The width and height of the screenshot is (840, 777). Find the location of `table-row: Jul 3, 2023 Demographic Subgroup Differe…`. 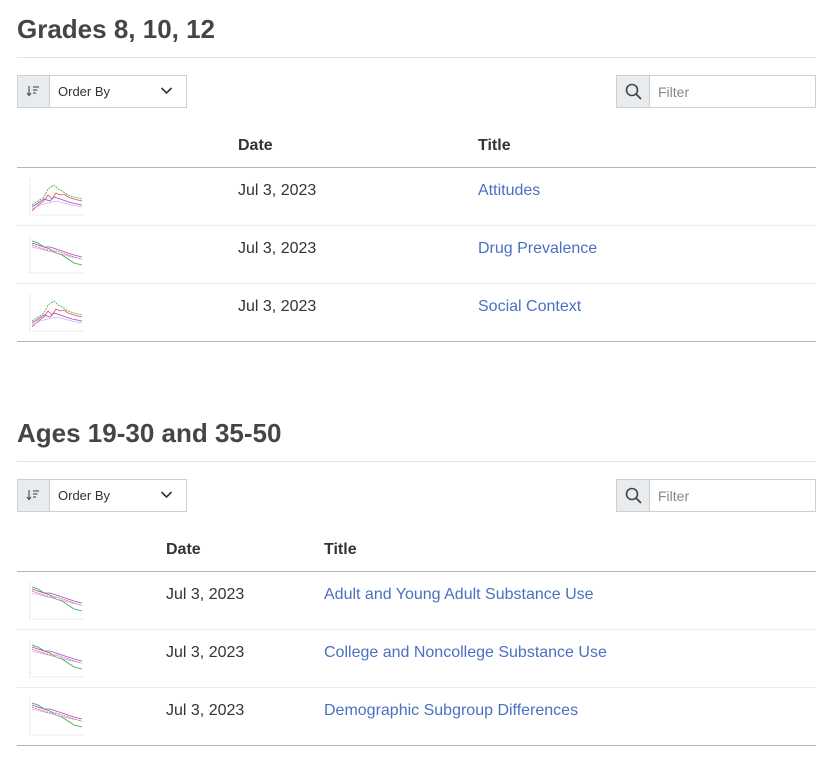

table-row: Jul 3, 2023 Demographic Subgroup Differe… is located at coordinates (416, 717).